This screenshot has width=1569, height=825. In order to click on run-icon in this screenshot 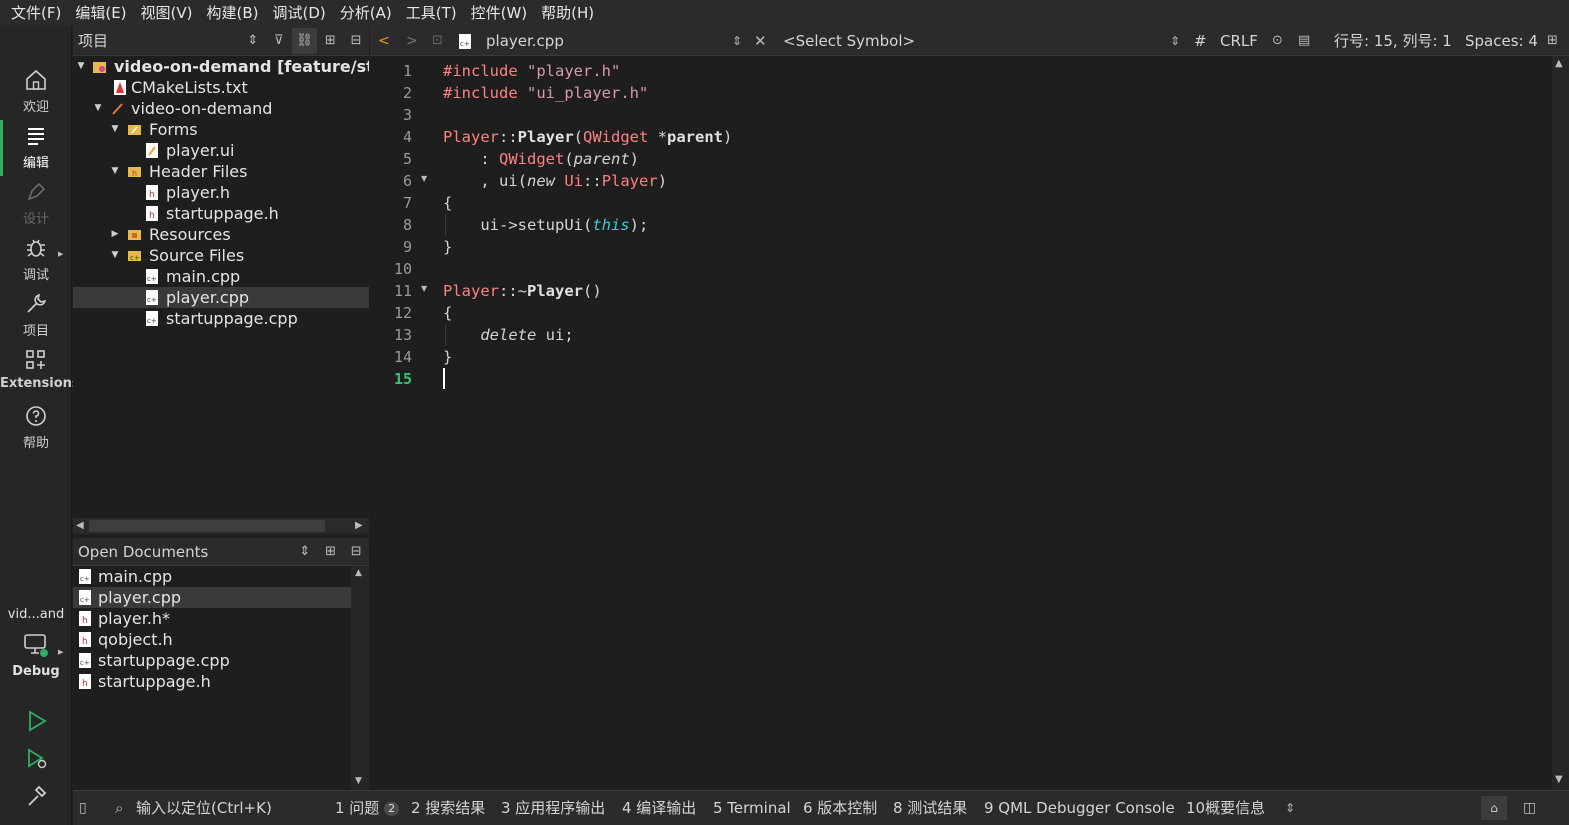, I will do `click(37, 721)`.